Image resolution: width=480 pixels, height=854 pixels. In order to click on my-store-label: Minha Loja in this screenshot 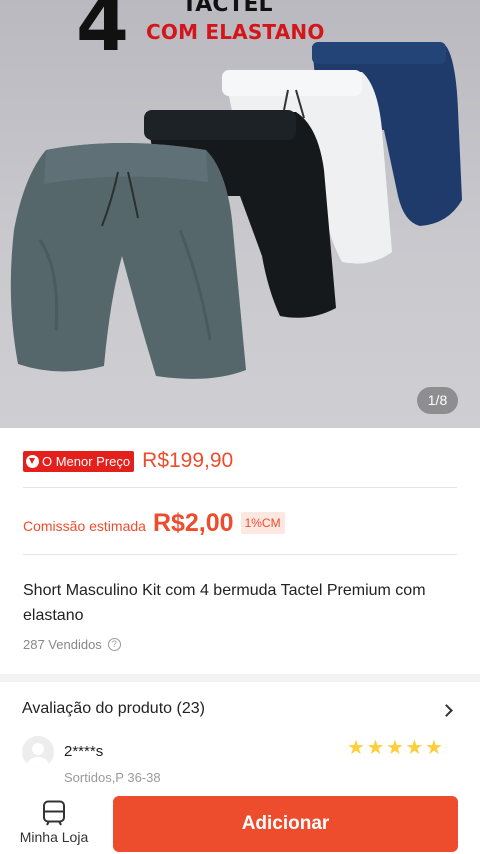, I will do `click(54, 837)`.